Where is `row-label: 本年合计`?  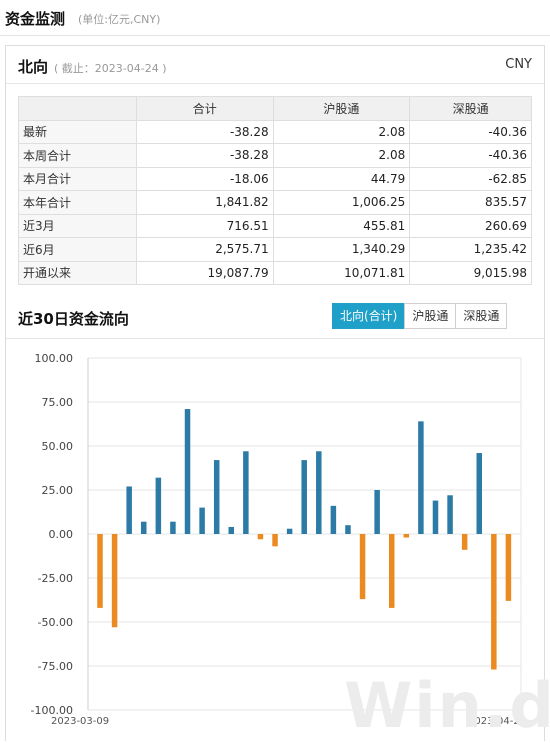
row-label: 本年合计 is located at coordinates (77, 202).